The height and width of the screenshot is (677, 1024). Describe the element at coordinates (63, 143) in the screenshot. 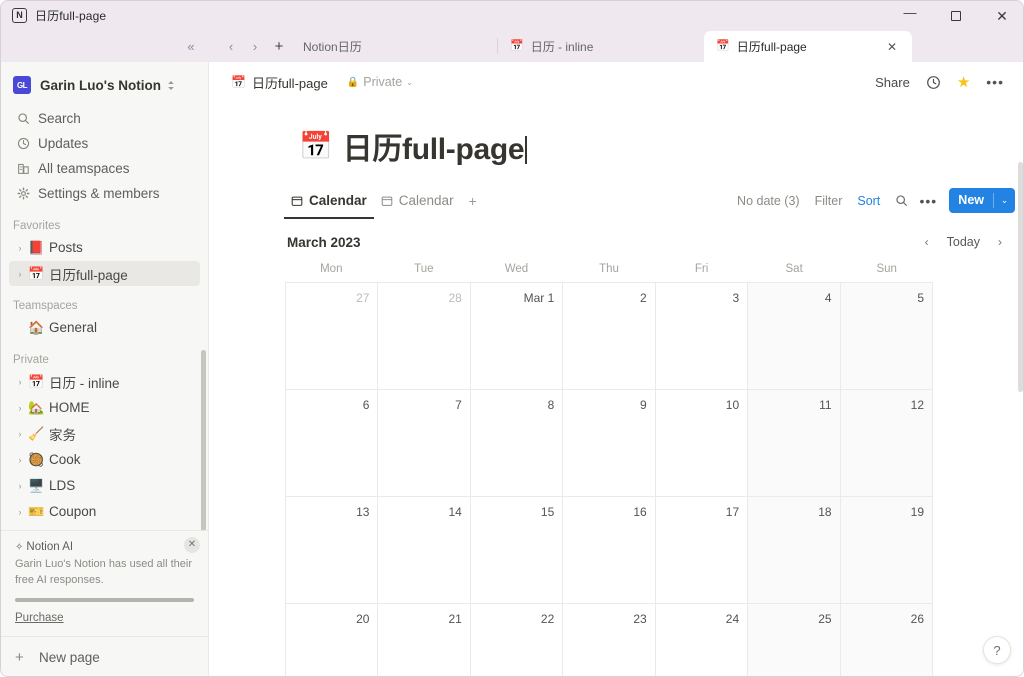

I see `sidebar-item-label: Updates` at that location.